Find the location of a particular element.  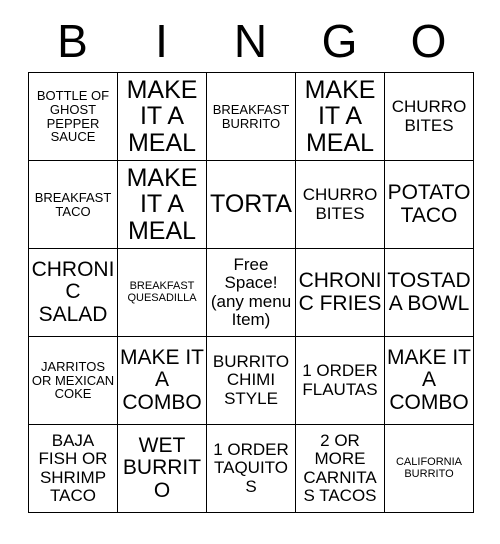

bingo-cell-label: CHRONIC SALAD is located at coordinates (73, 292).